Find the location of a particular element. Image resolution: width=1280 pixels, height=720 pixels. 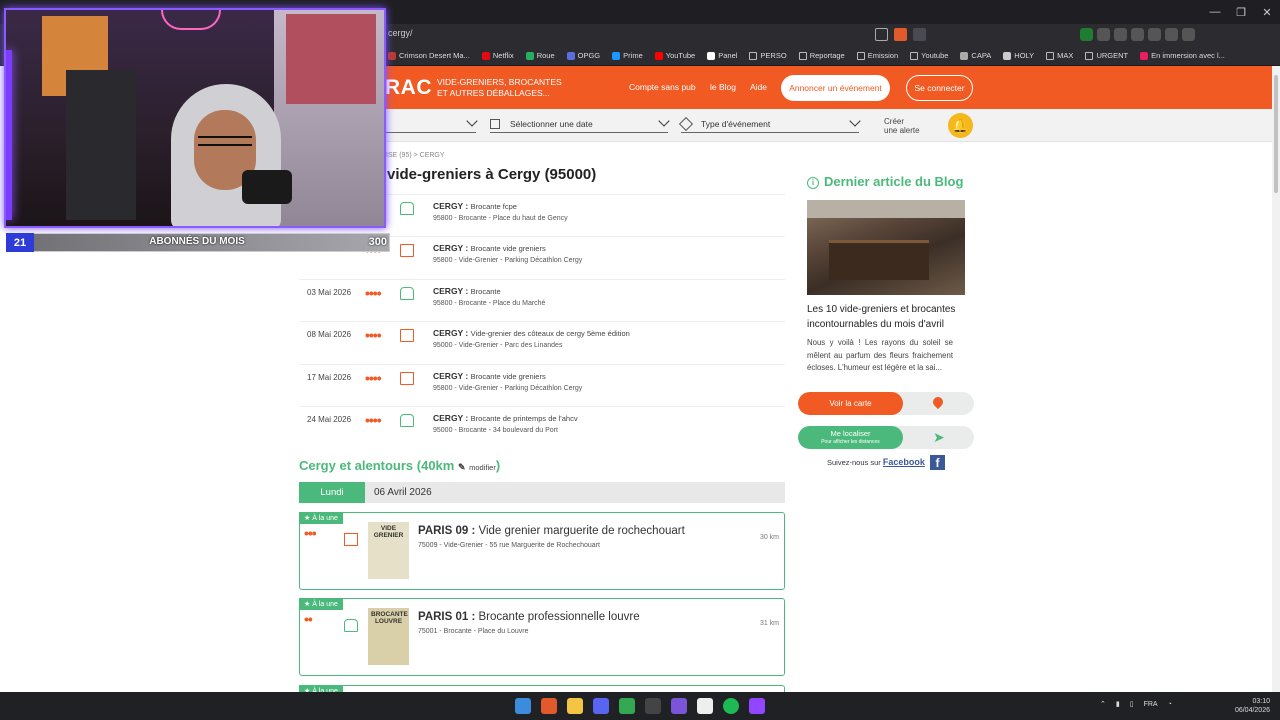

modify-radius-link: modifier is located at coordinates (482, 467).